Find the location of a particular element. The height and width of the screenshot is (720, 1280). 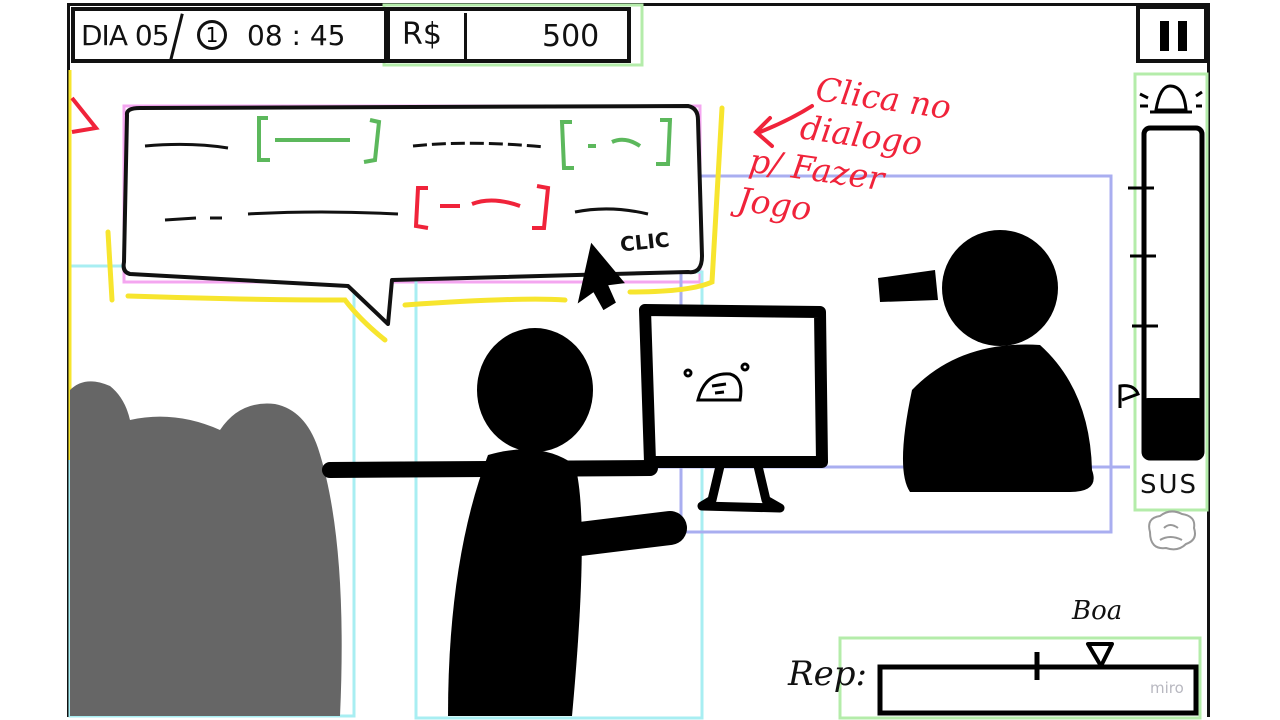

player-head is located at coordinates (535, 390).